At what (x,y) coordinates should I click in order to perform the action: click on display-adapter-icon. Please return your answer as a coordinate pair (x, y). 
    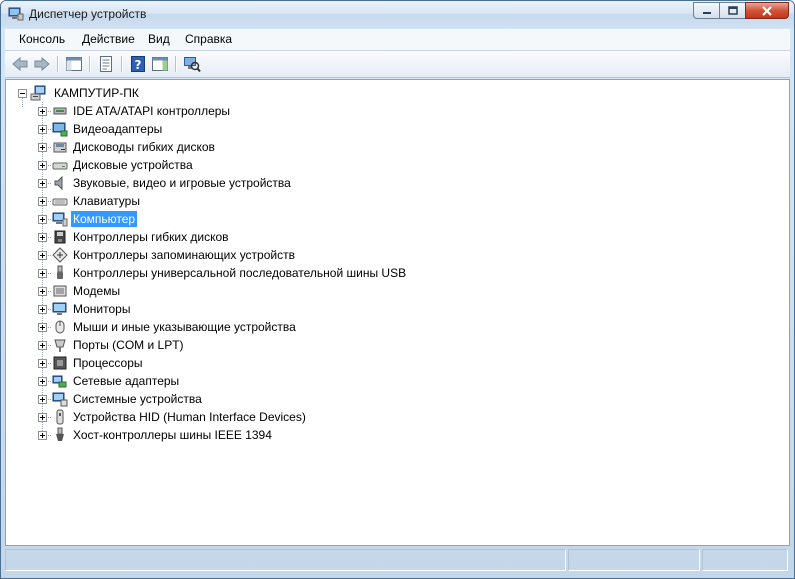
    Looking at the image, I should click on (60, 129).